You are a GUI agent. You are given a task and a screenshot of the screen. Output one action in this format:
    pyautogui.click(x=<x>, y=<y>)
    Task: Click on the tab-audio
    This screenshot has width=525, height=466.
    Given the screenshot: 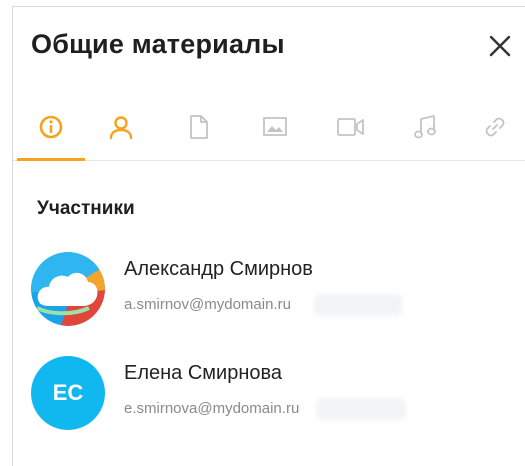 What is the action you would take?
    pyautogui.click(x=425, y=127)
    